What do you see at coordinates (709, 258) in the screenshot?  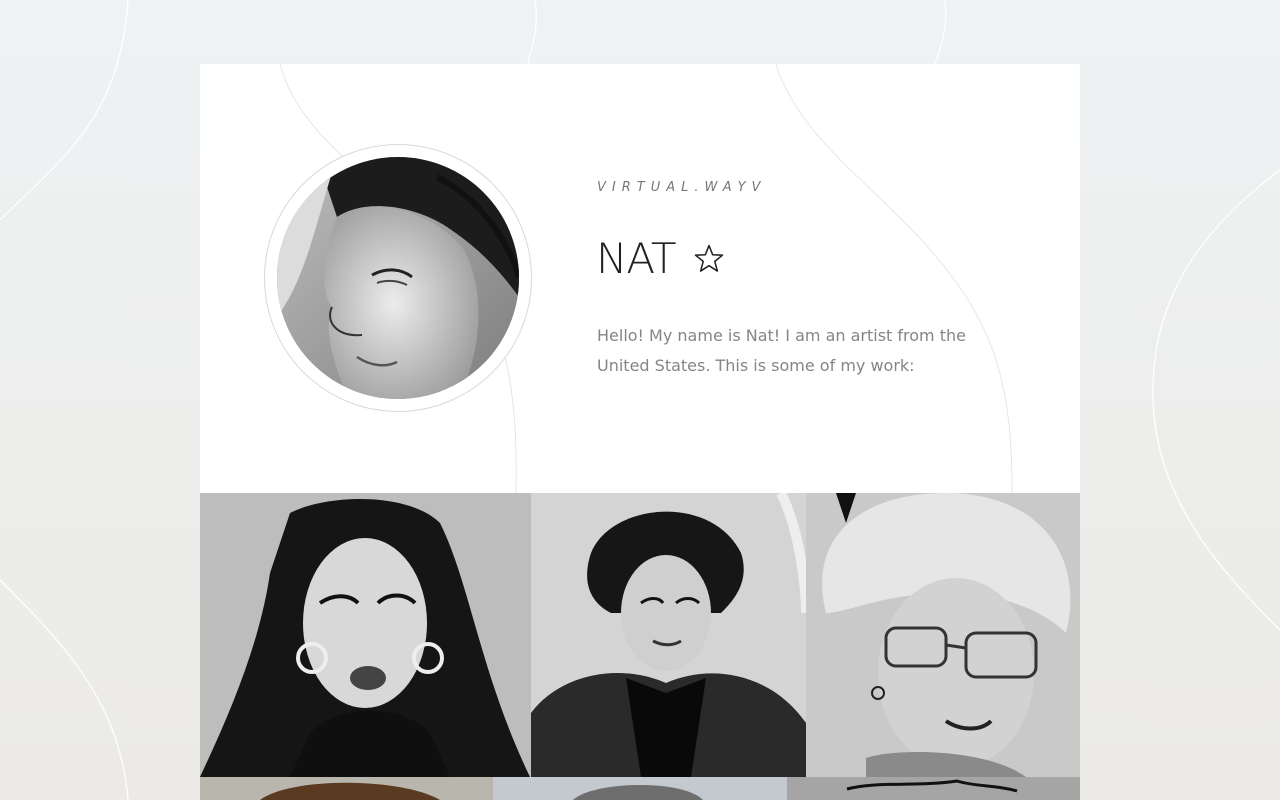 I see `star-outline-icon` at bounding box center [709, 258].